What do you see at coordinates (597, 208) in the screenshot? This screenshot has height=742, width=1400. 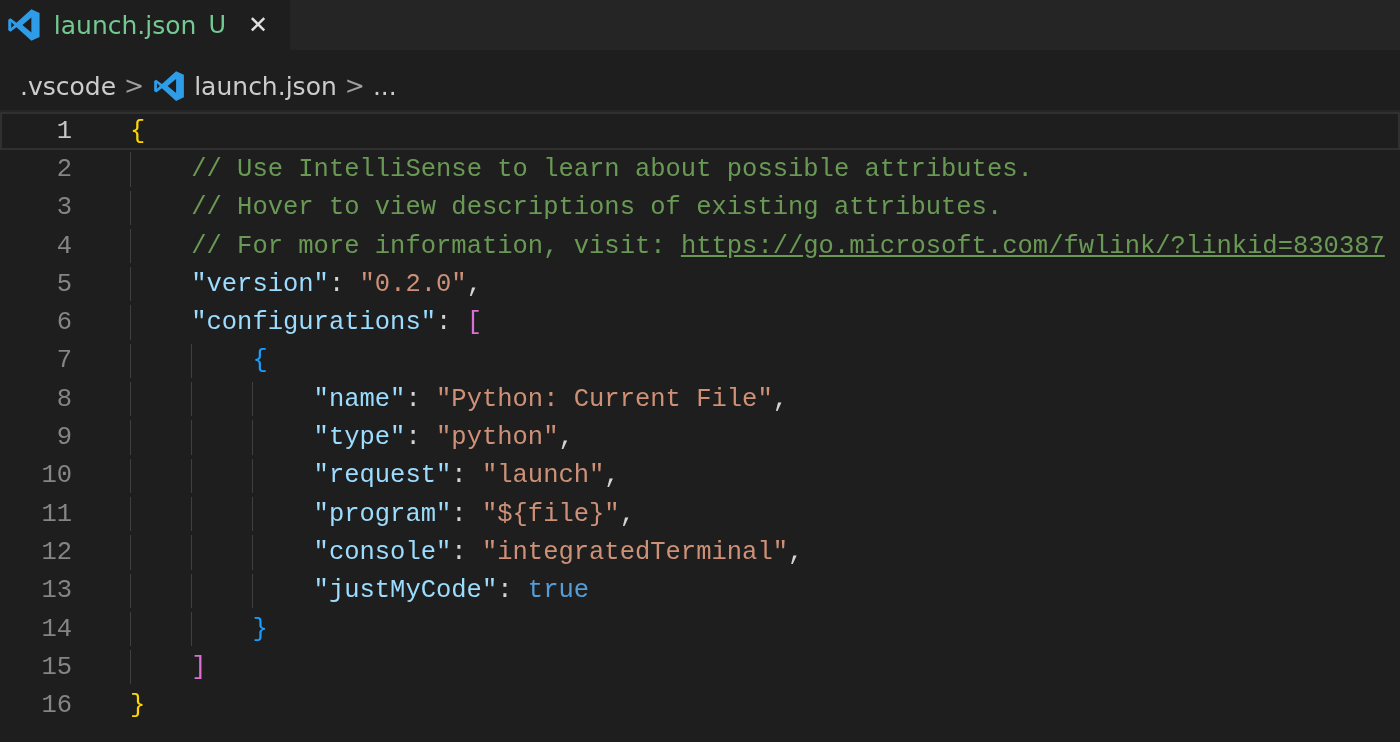 I see `code-line: // Hover to view descriptions of existing attributes.` at bounding box center [597, 208].